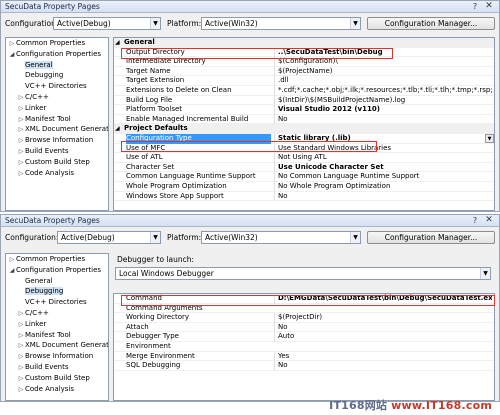  Describe the element at coordinates (303, 273) in the screenshot. I see `debugger-select: Local Windows Debugger ▼` at that location.